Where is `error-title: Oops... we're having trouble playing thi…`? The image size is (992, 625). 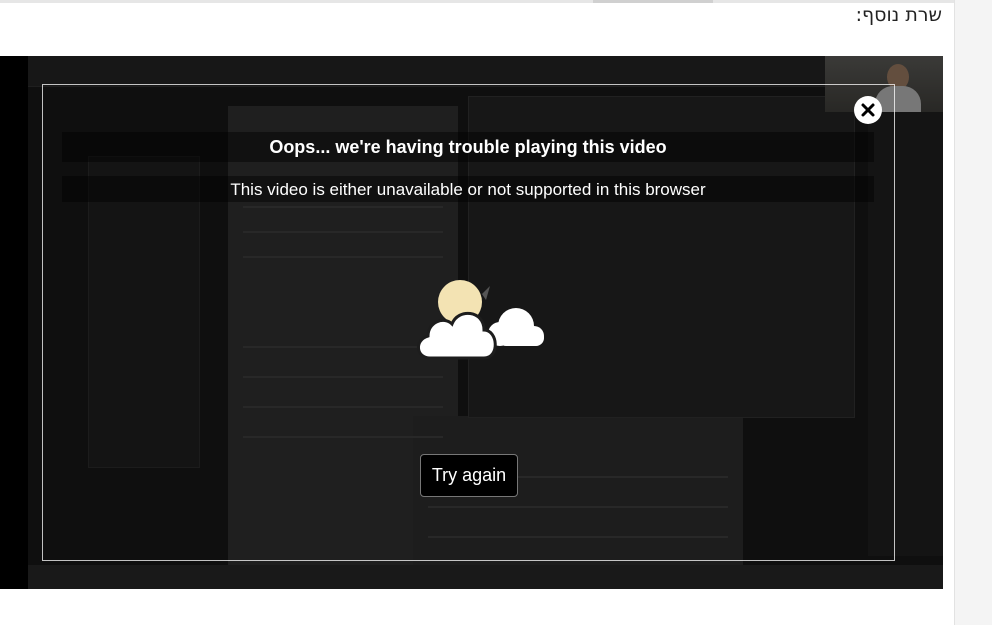 error-title: Oops... we're having trouble playing thi… is located at coordinates (468, 147).